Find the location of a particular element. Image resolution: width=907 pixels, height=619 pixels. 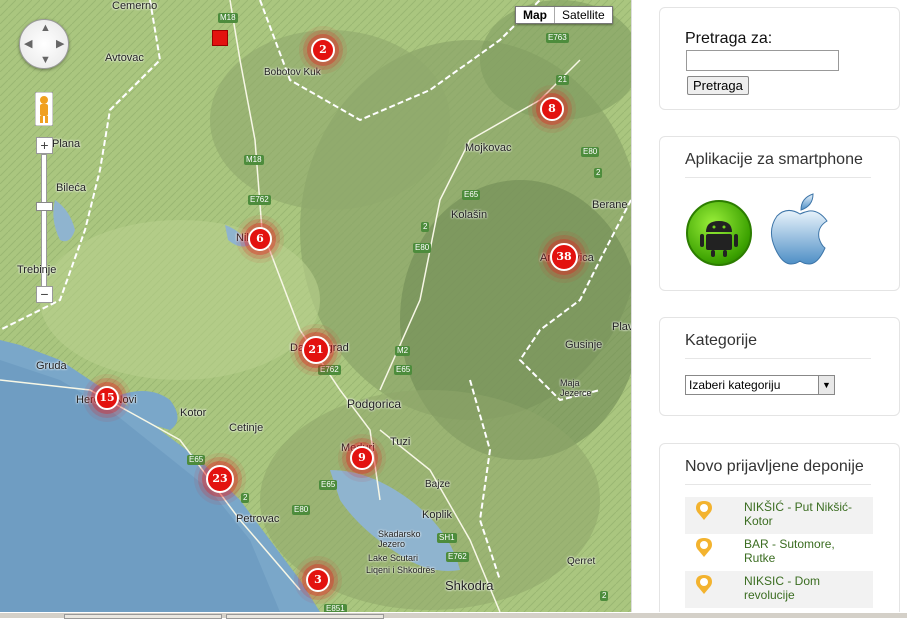

categories-title: Kategorije is located at coordinates (721, 340).